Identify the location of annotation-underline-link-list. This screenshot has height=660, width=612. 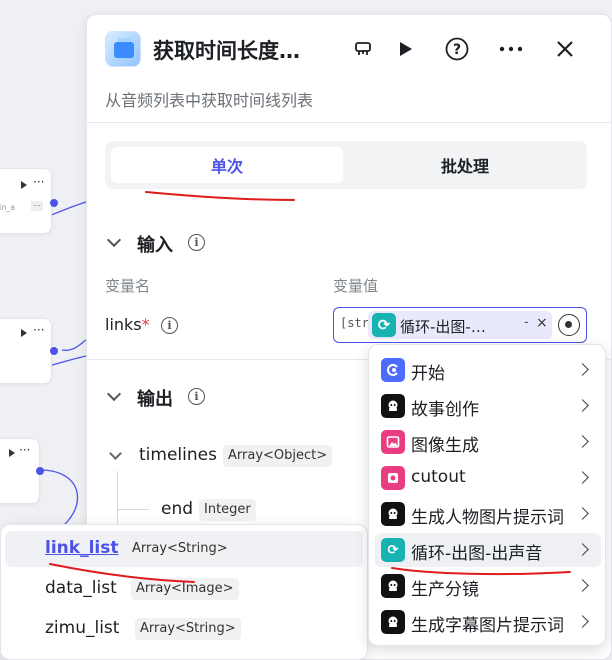
(122, 573).